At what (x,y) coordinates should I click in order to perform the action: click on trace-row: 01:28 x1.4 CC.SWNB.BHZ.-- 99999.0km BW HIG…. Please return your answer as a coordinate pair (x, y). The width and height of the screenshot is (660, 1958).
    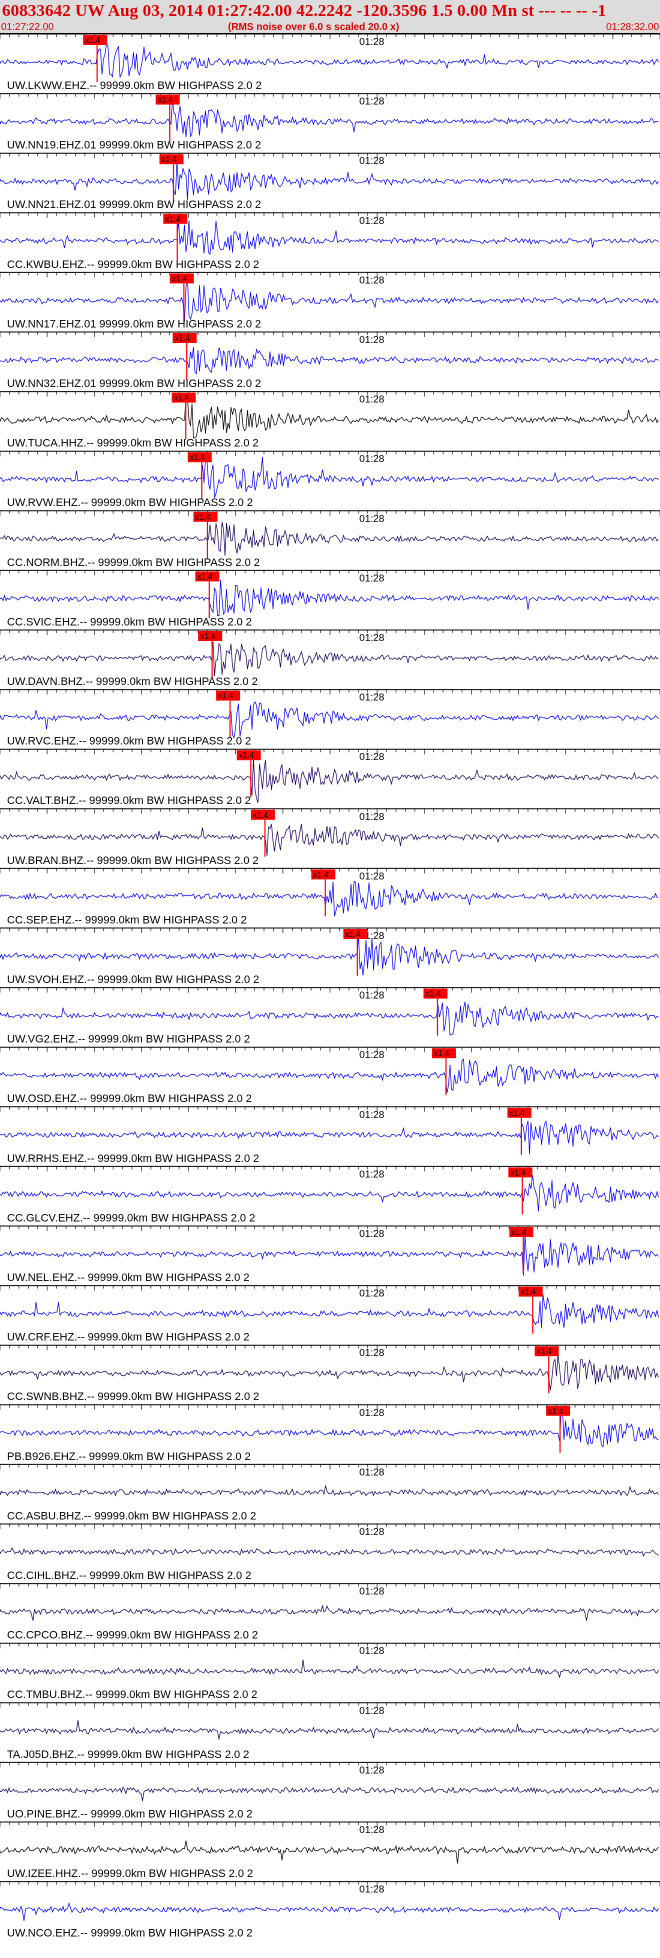
    Looking at the image, I should click on (330, 1373).